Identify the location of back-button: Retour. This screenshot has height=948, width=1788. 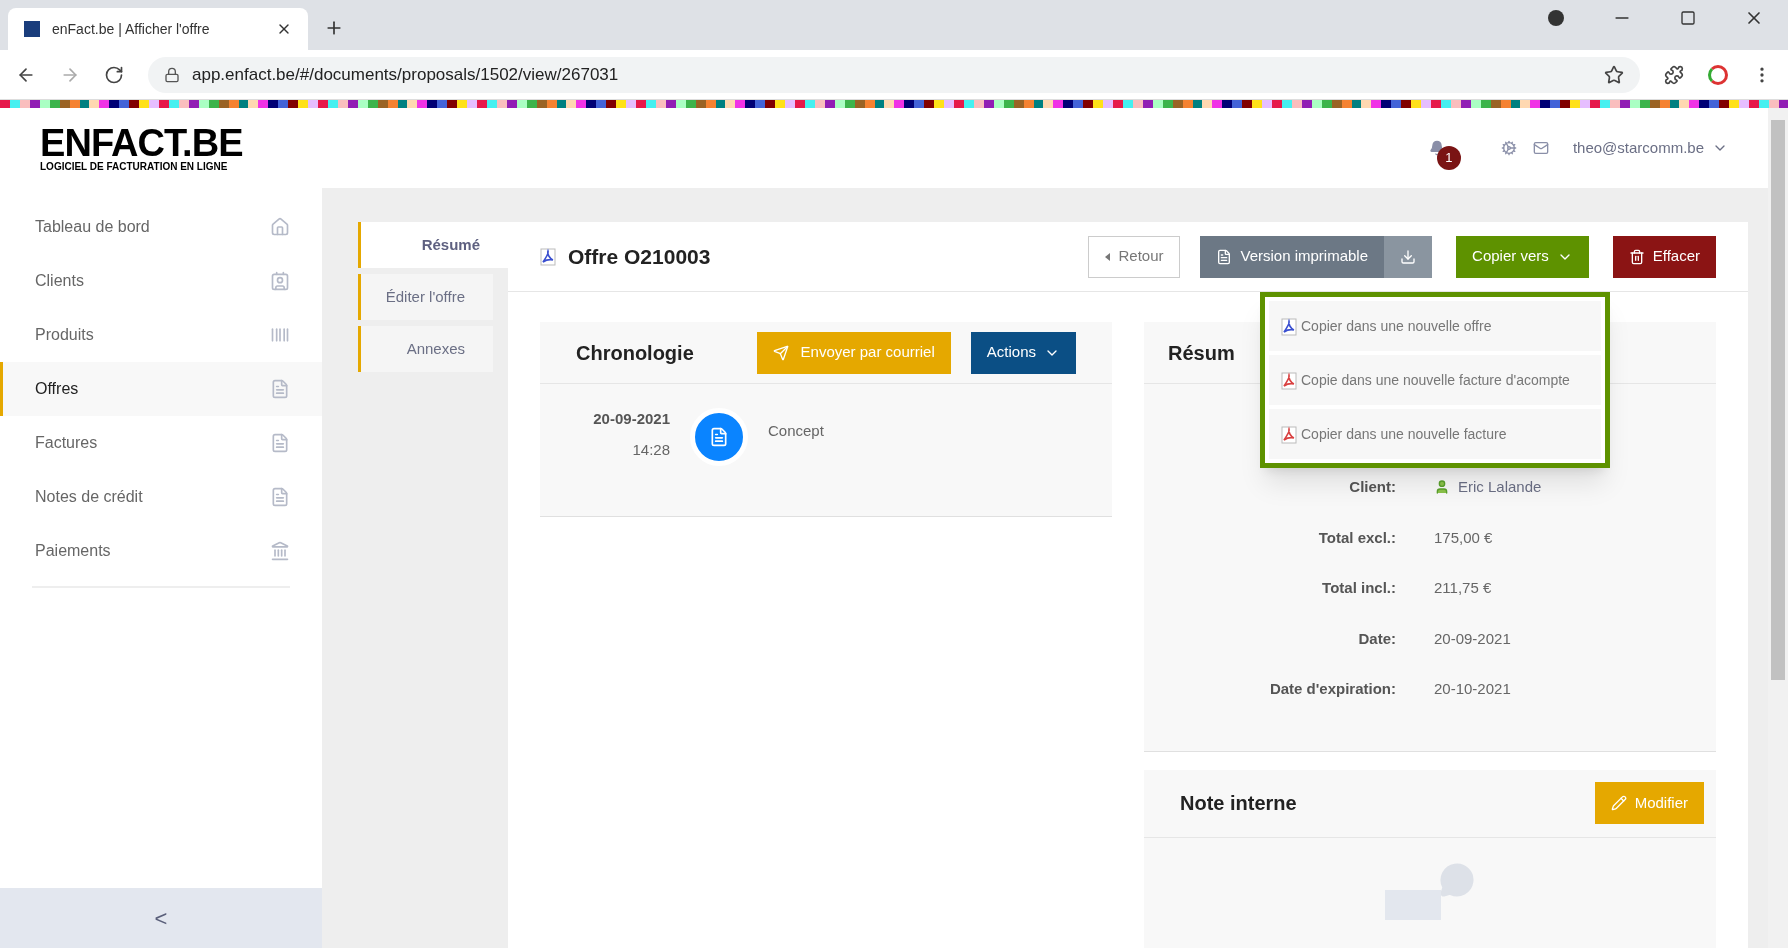
(1134, 256).